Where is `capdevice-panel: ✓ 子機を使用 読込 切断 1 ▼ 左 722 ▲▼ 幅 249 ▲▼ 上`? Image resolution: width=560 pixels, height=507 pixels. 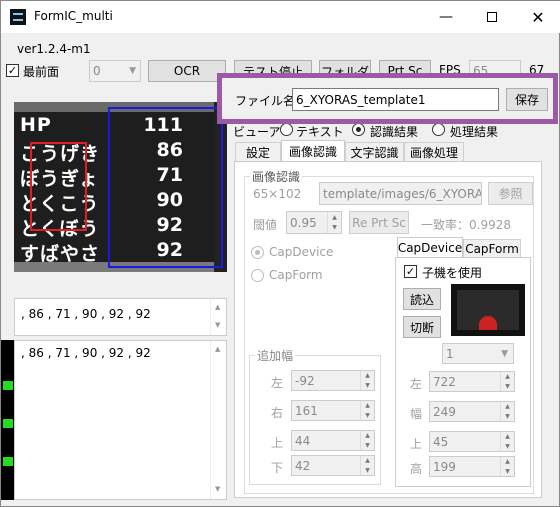
capdevice-panel: ✓ 子機を使用 読込 切断 1 ▼ 左 722 ▲▼ 幅 249 ▲▼ 上 is located at coordinates (463, 372).